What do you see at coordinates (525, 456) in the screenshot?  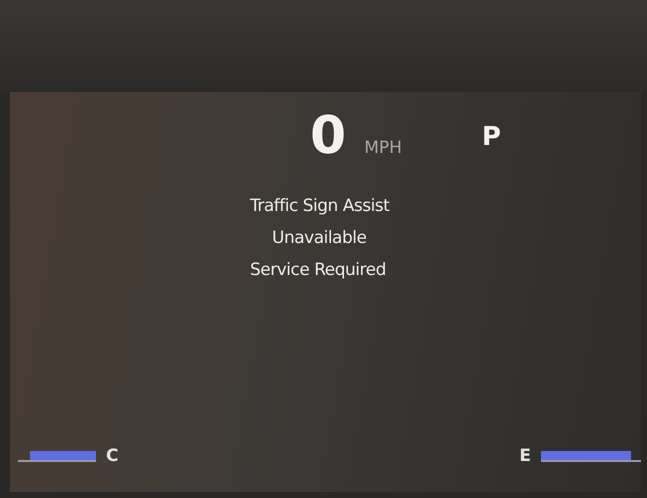 I see `fuel-label: E` at bounding box center [525, 456].